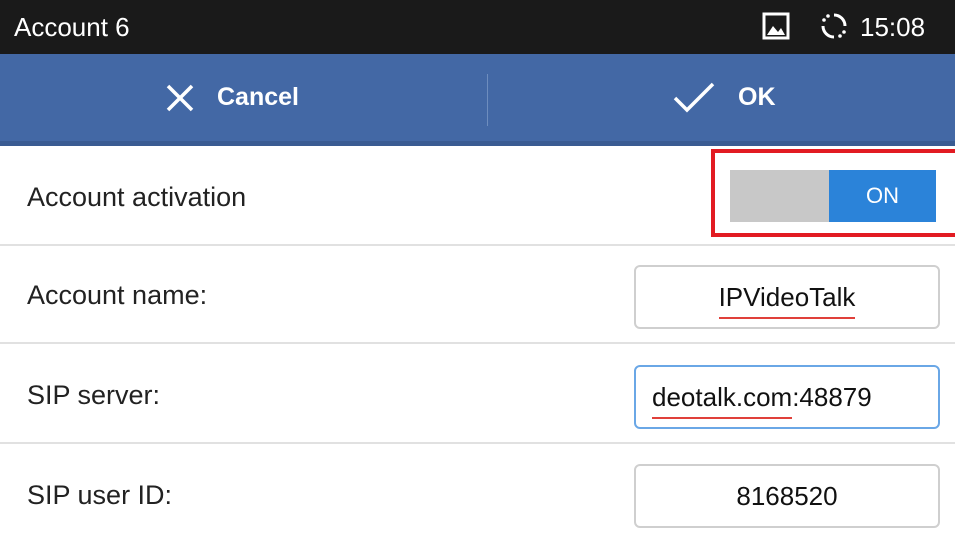  I want to click on cancel-button: Cancel, so click(232, 97).